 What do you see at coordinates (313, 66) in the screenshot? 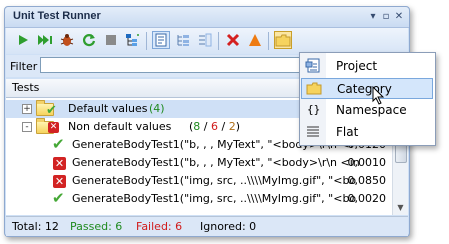
I see `project-icon` at bounding box center [313, 66].